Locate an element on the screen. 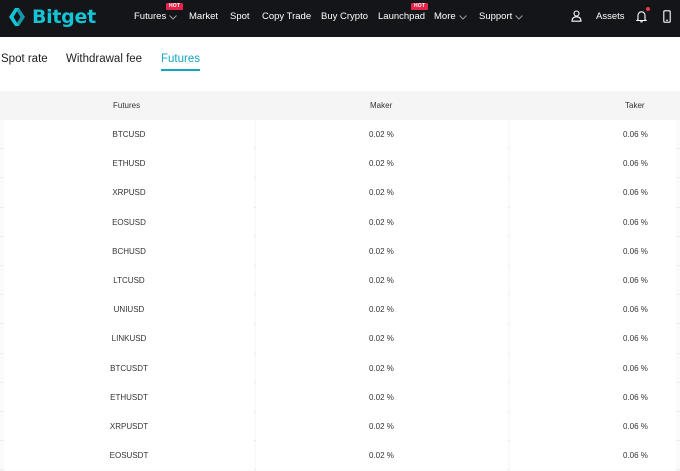 The width and height of the screenshot is (680, 471). futures-pair-cell: EOSUSD is located at coordinates (129, 222).